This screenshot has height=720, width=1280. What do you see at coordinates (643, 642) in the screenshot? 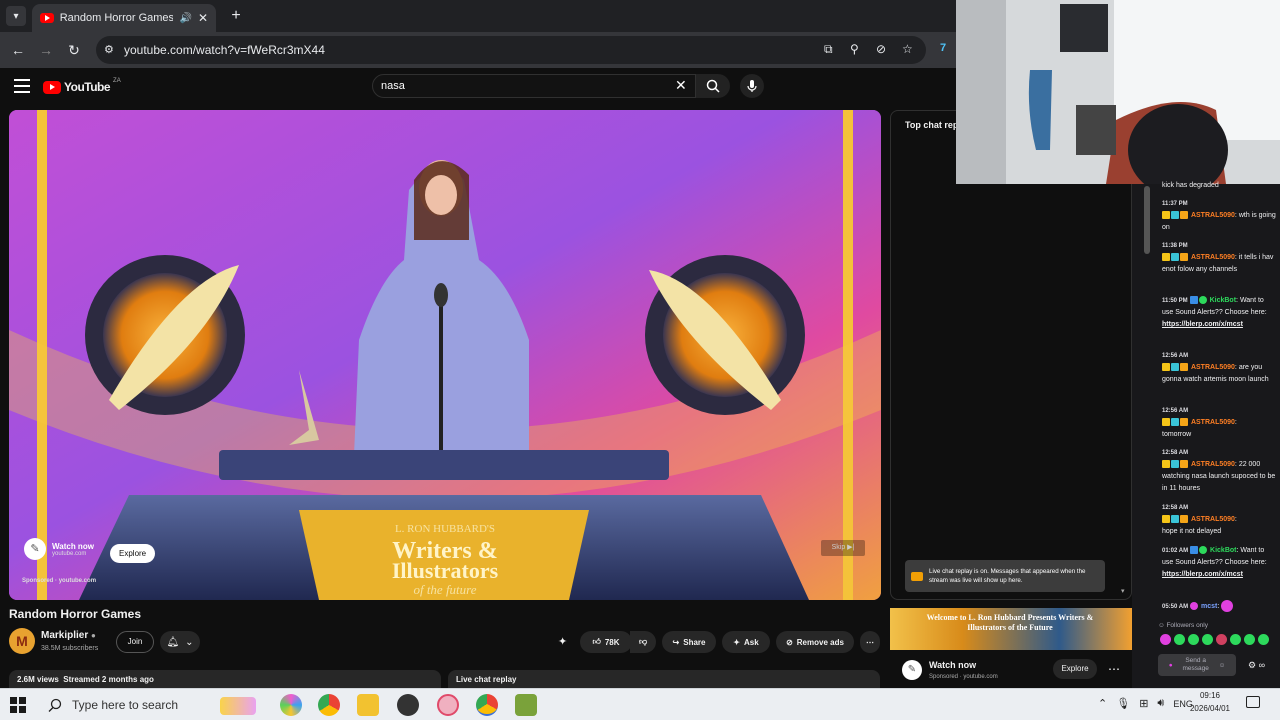
I see `dislike-button: 👎︎` at bounding box center [643, 642].